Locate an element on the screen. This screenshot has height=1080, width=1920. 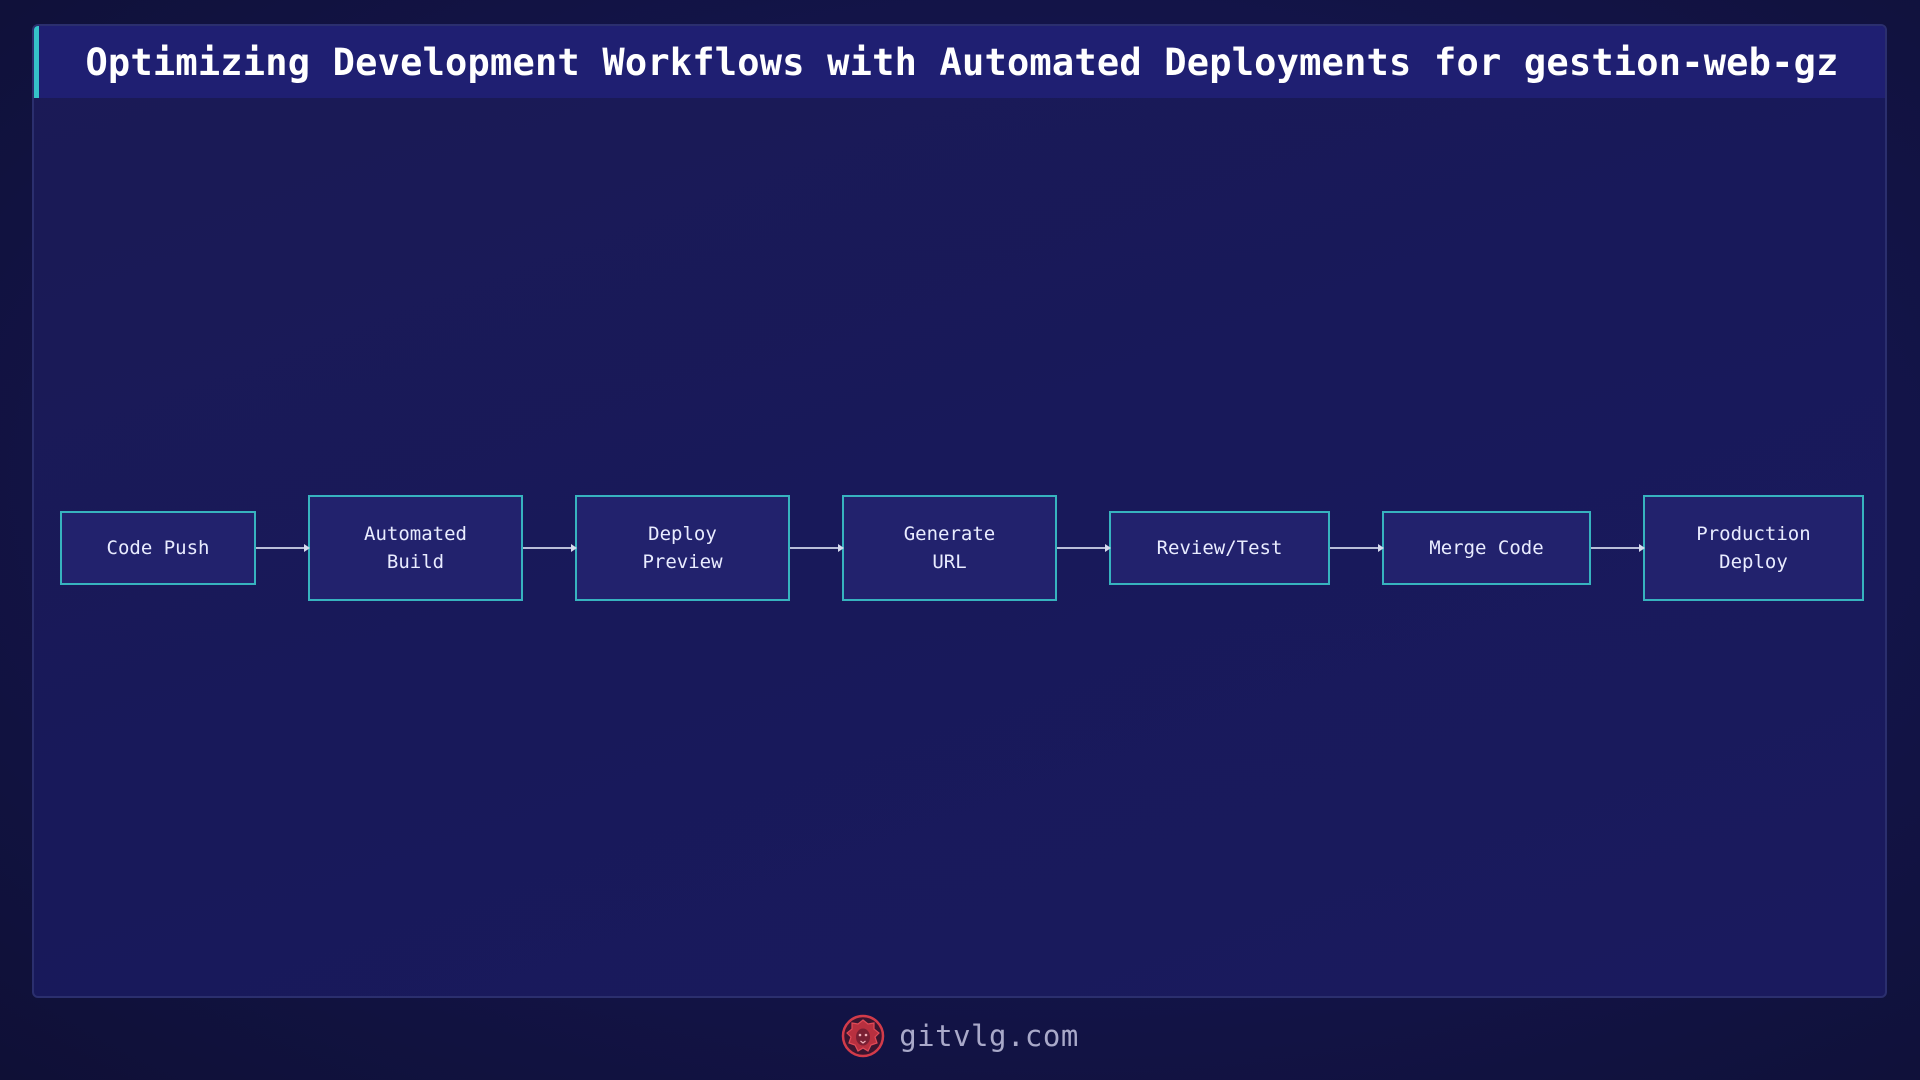
node-label: Code Push is located at coordinates (158, 548).